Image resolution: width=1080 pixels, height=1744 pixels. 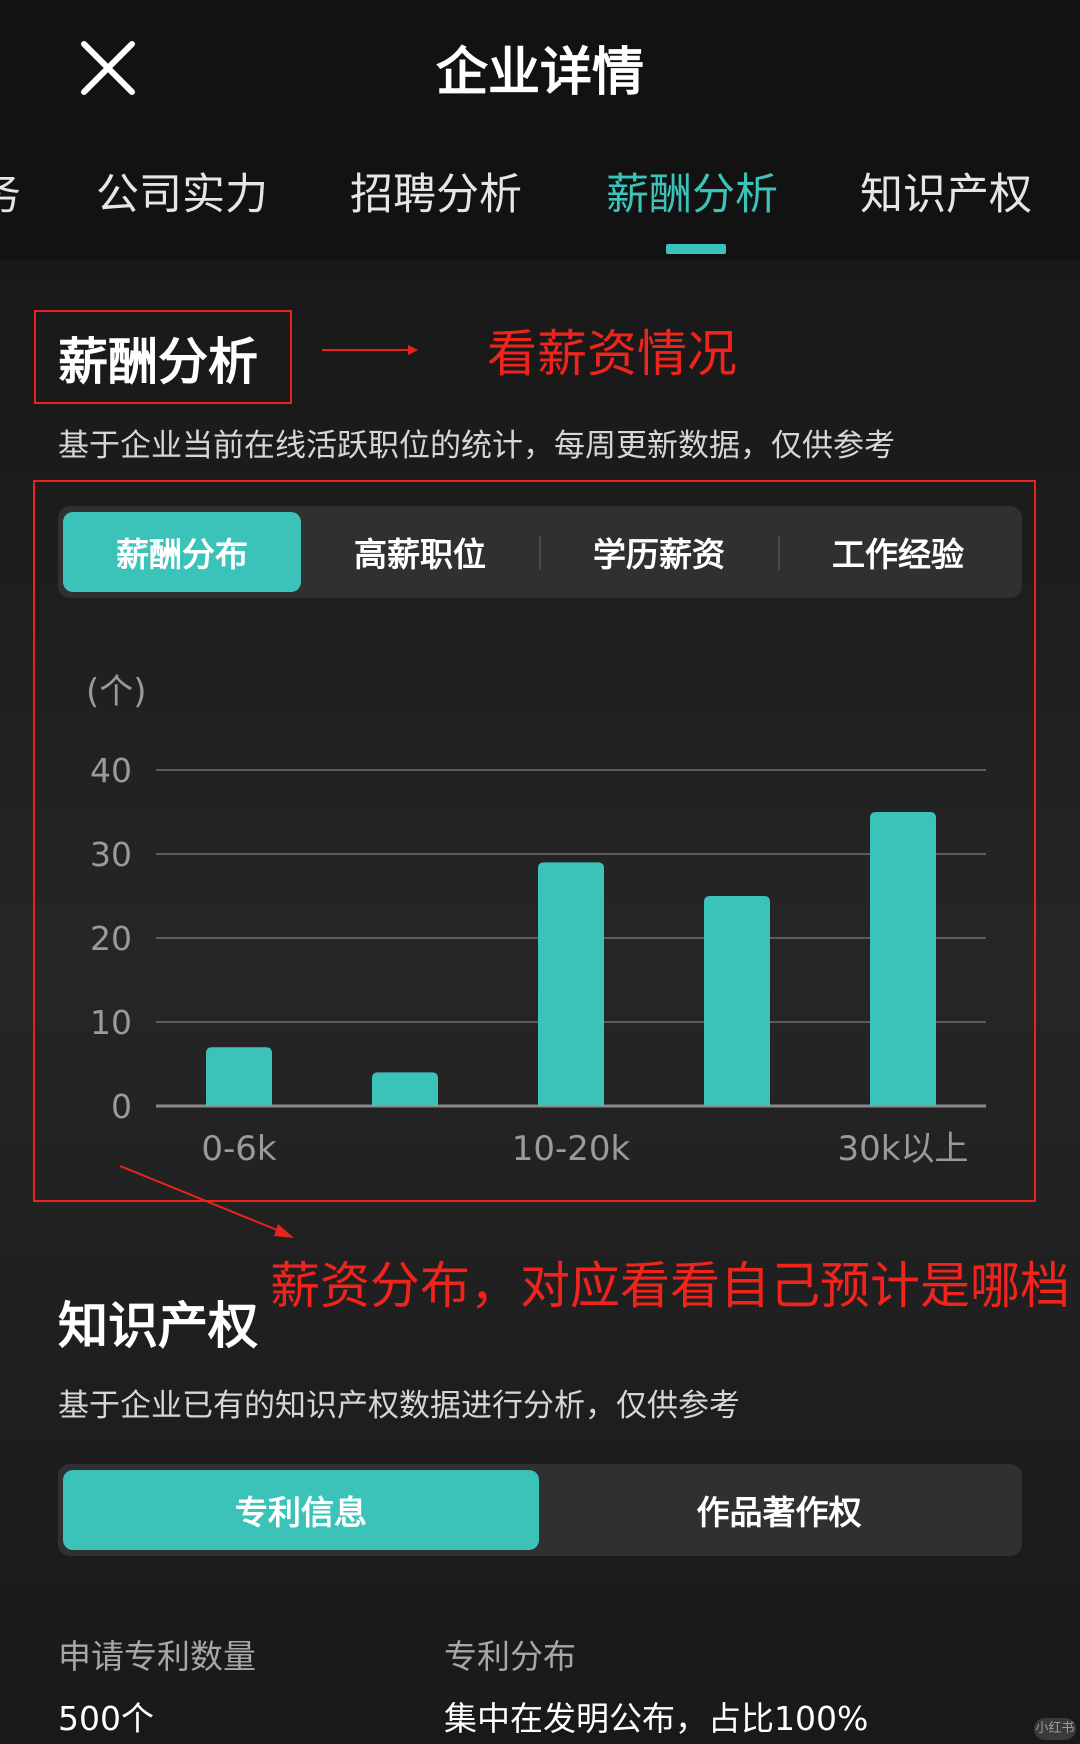 What do you see at coordinates (540, 205) in the screenshot?
I see `tab-bar: 务 公司实力 招聘分析 薪酬分析 知识产权` at bounding box center [540, 205].